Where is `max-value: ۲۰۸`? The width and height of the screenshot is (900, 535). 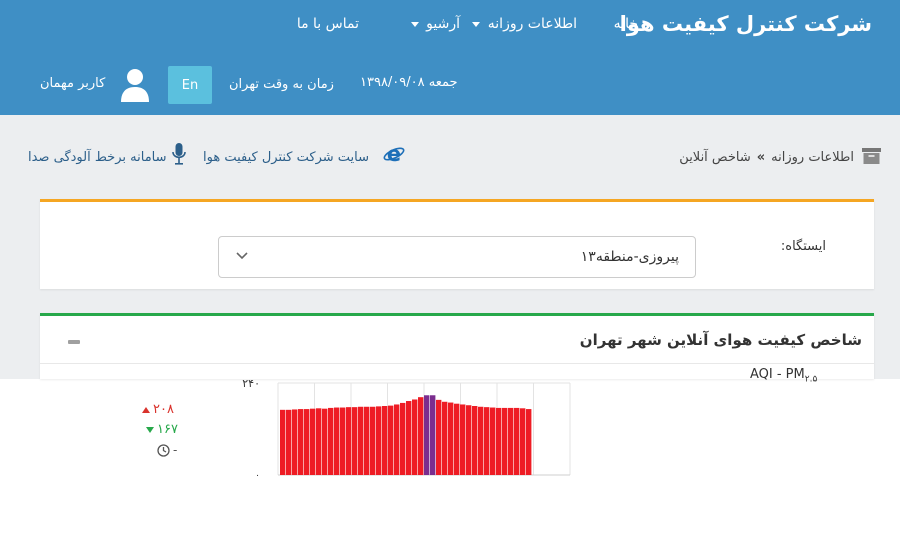 max-value: ۲۰۸ is located at coordinates (158, 409).